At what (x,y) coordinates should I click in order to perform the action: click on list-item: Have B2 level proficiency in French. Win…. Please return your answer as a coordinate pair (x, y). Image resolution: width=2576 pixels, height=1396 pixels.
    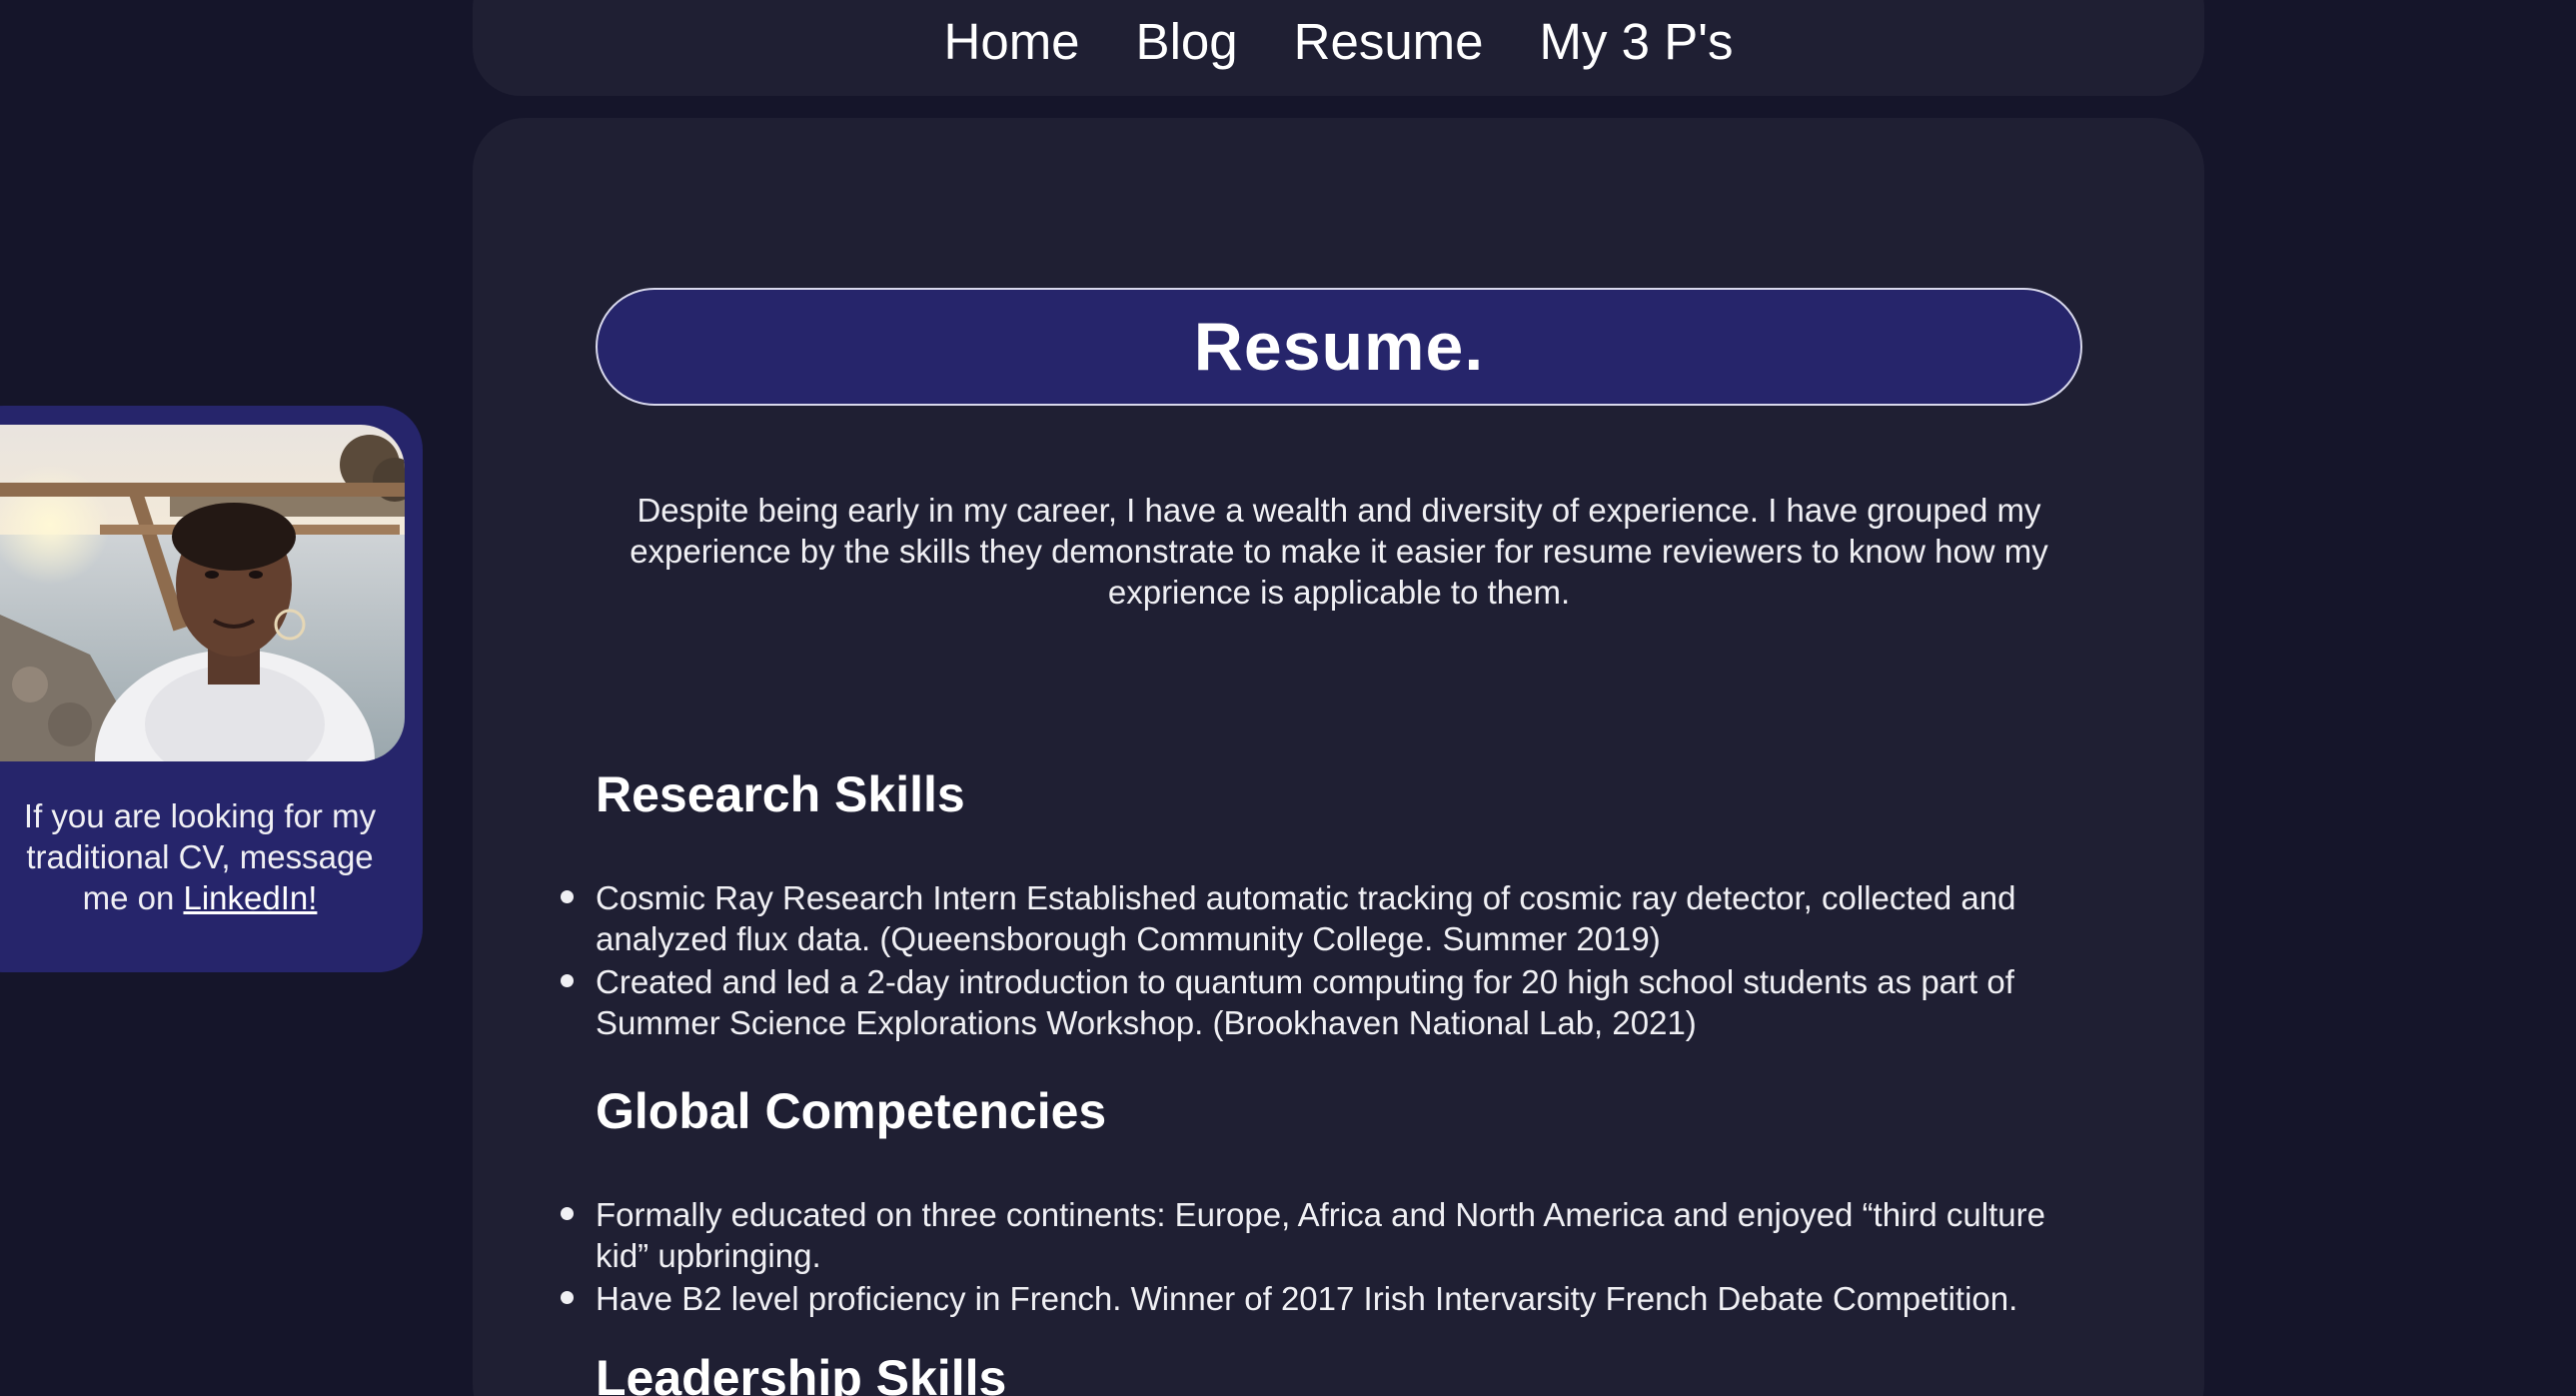
    Looking at the image, I should click on (1320, 1298).